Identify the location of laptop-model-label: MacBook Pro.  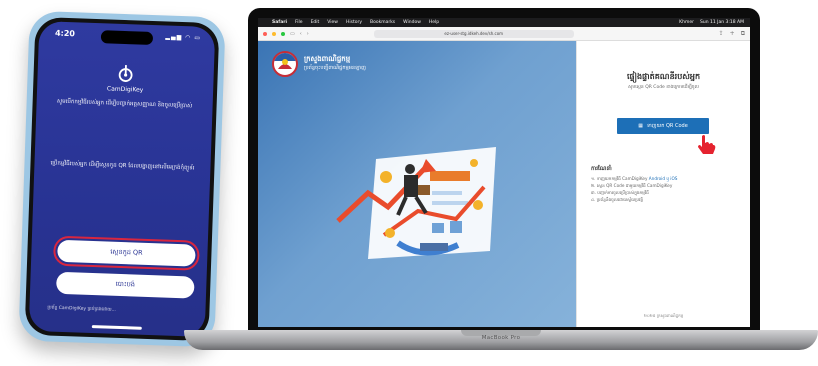
(501, 338).